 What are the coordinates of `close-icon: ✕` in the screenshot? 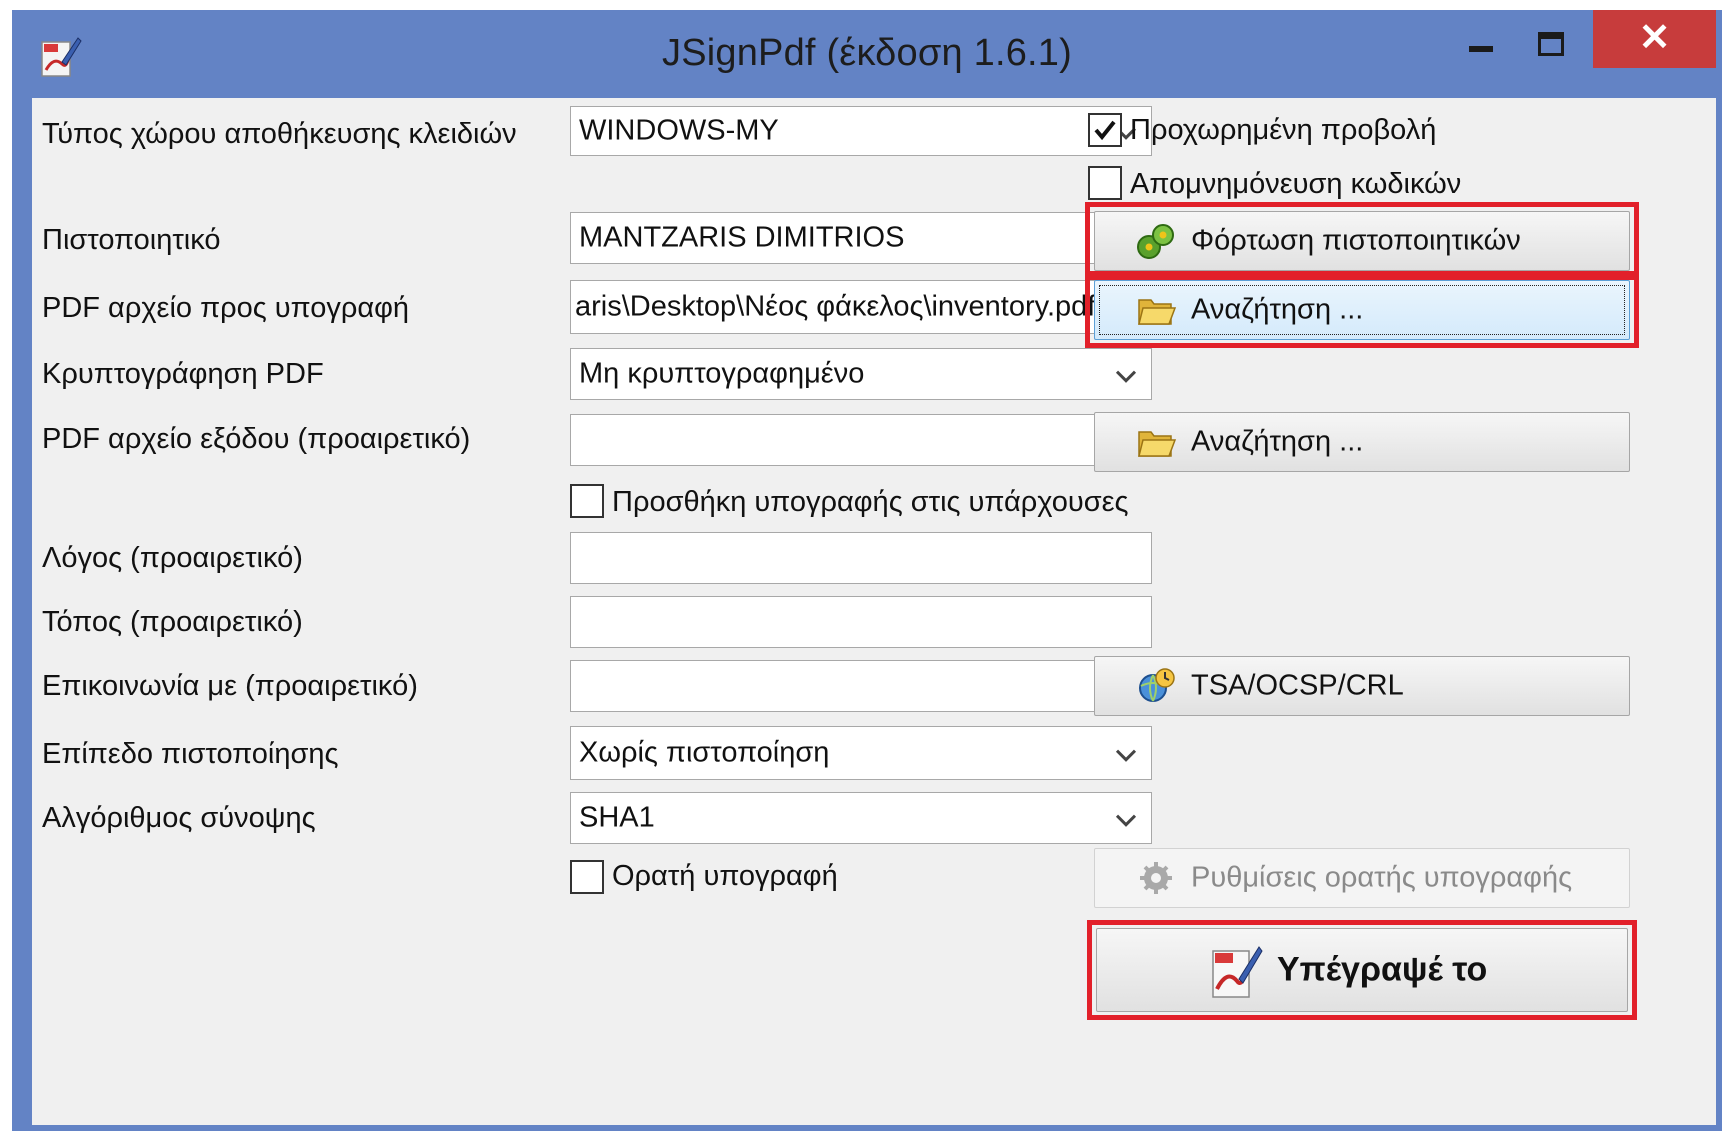 It's located at (1654, 38).